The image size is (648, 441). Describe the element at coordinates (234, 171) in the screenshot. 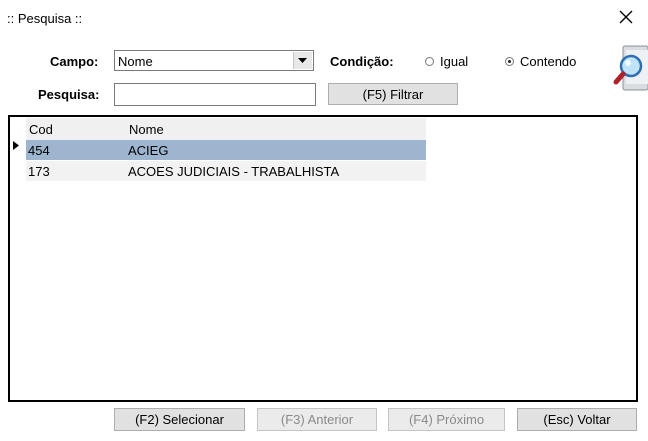

I see `cell-nome: ACOES JUDICIAIS - TRABALHISTA` at that location.